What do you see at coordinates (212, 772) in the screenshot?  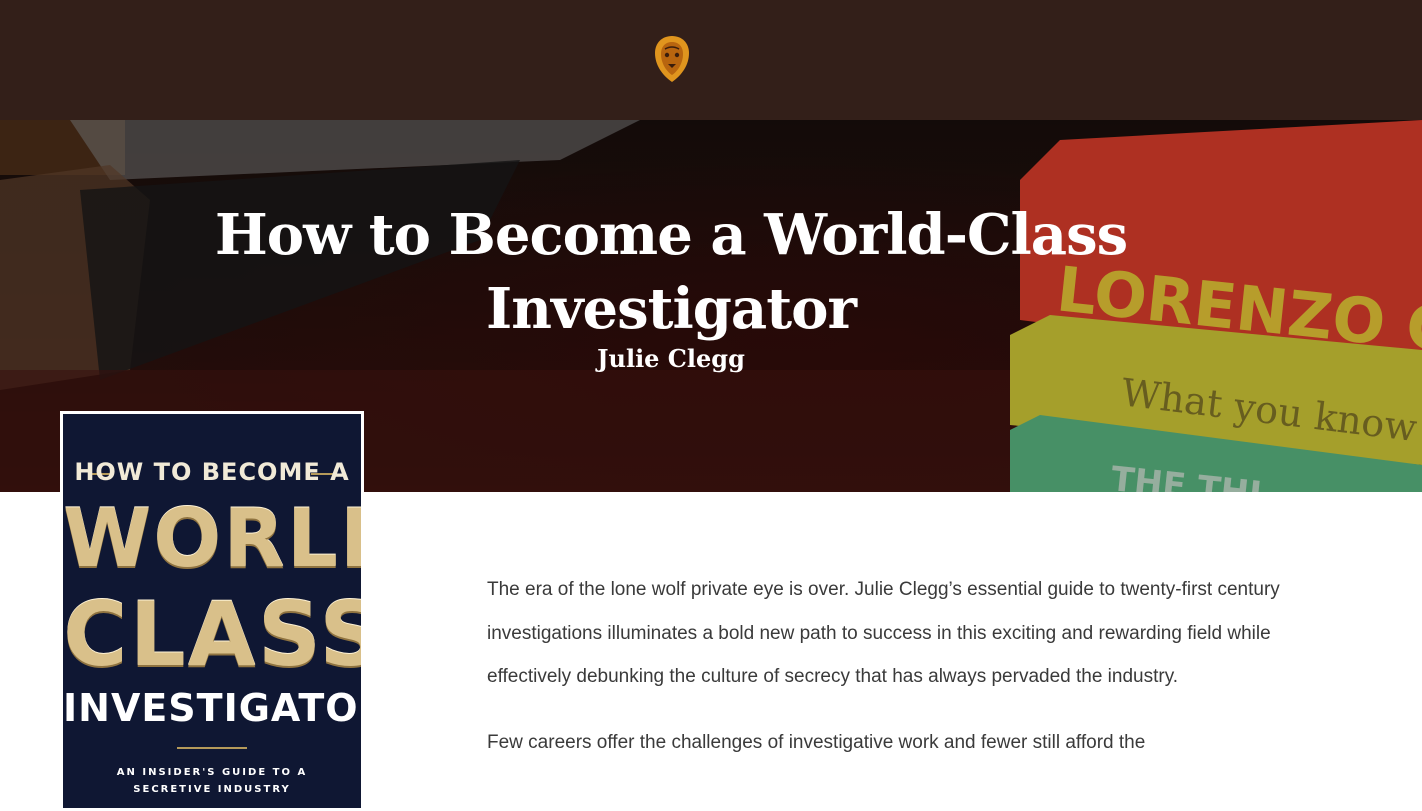 I see `cover-subtitle-line1: AN INSIDER'S GUIDE TO A` at bounding box center [212, 772].